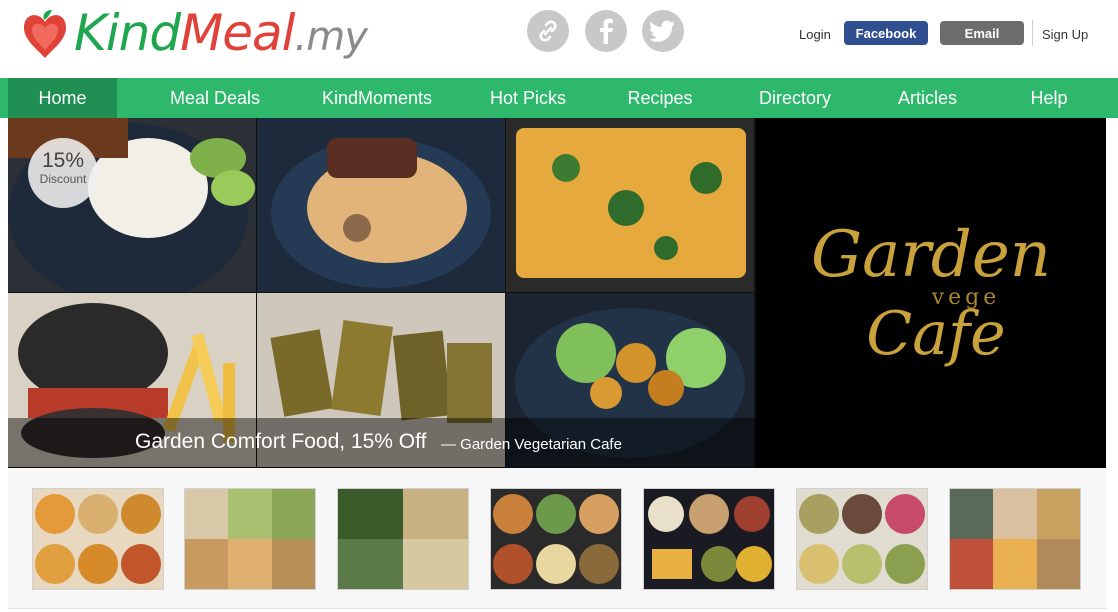 The height and width of the screenshot is (612, 1118). What do you see at coordinates (815, 34) in the screenshot?
I see `login-link: Login` at bounding box center [815, 34].